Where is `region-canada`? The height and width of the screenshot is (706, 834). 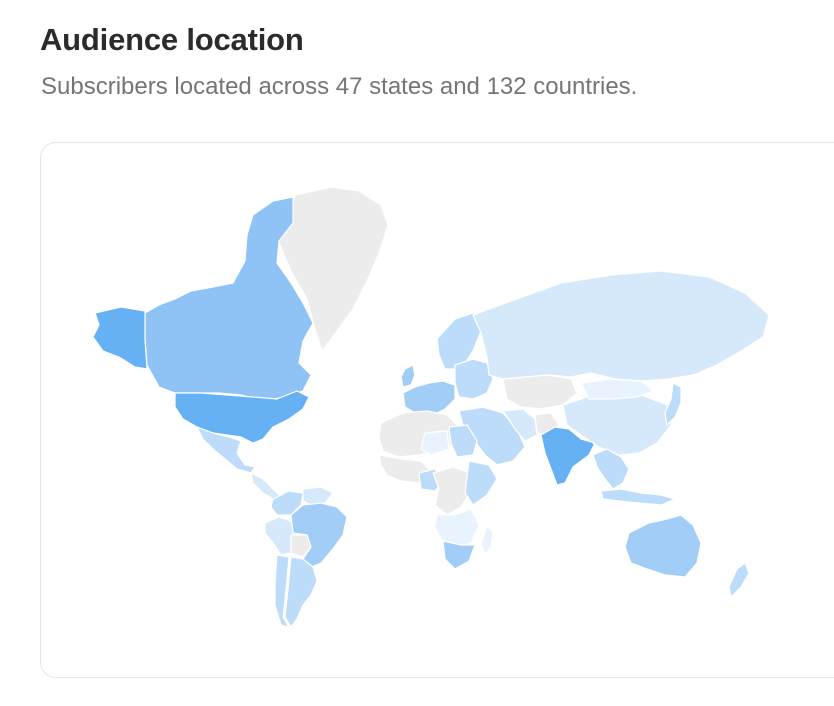
region-canada is located at coordinates (229, 299).